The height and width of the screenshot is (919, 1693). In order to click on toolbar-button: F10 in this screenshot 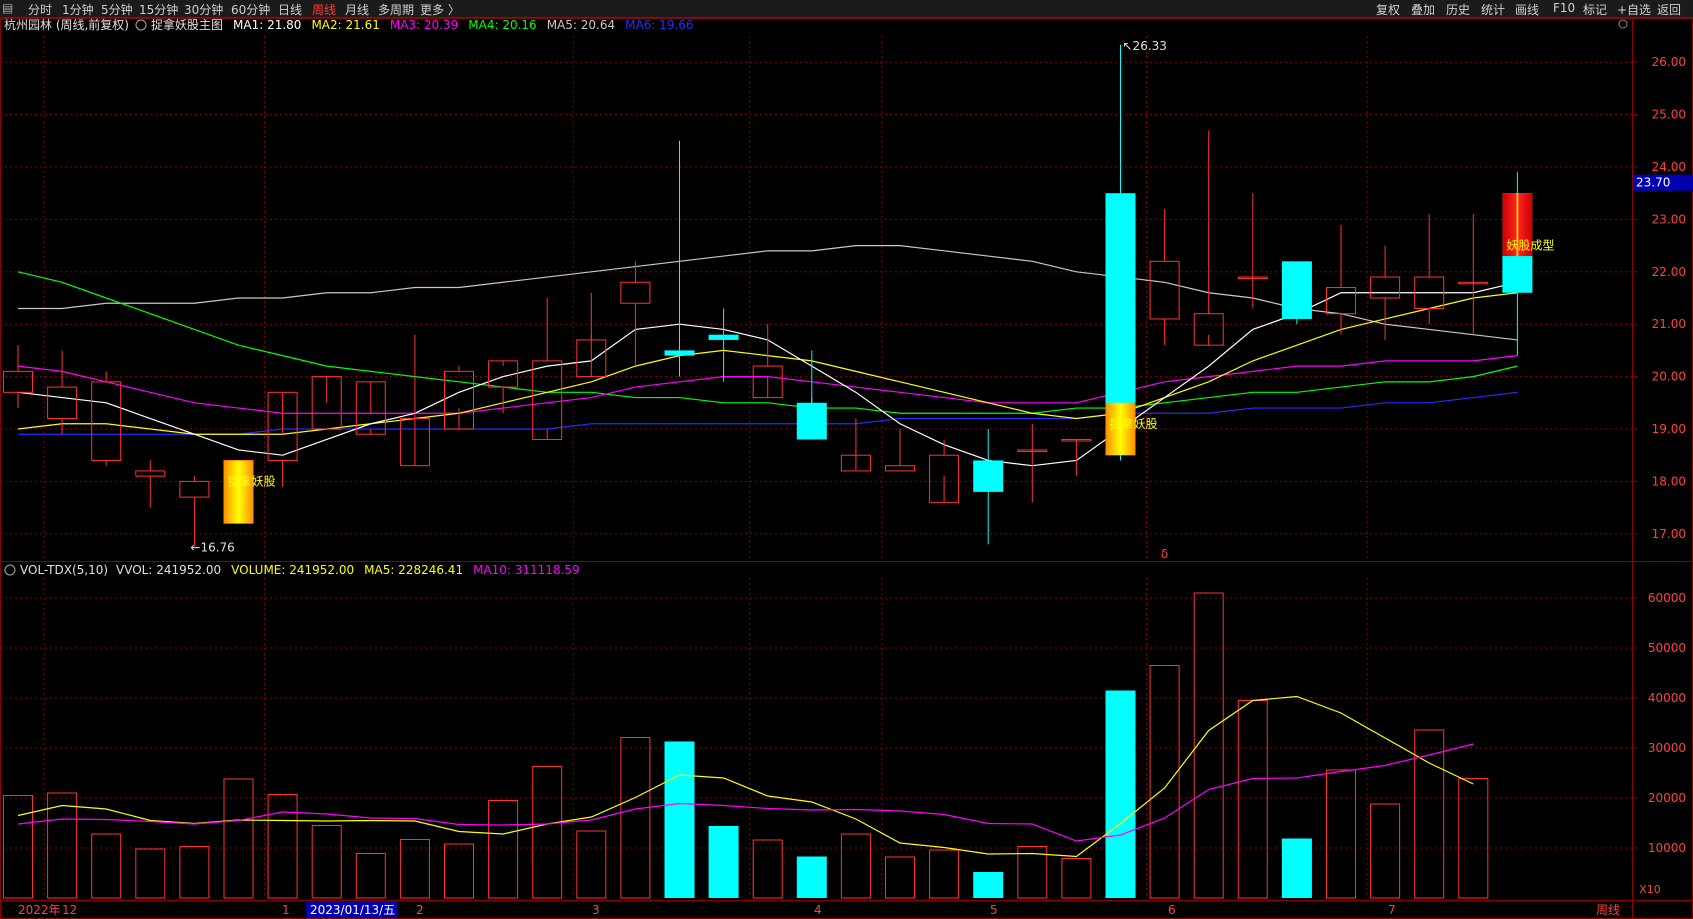, I will do `click(1564, 8)`.